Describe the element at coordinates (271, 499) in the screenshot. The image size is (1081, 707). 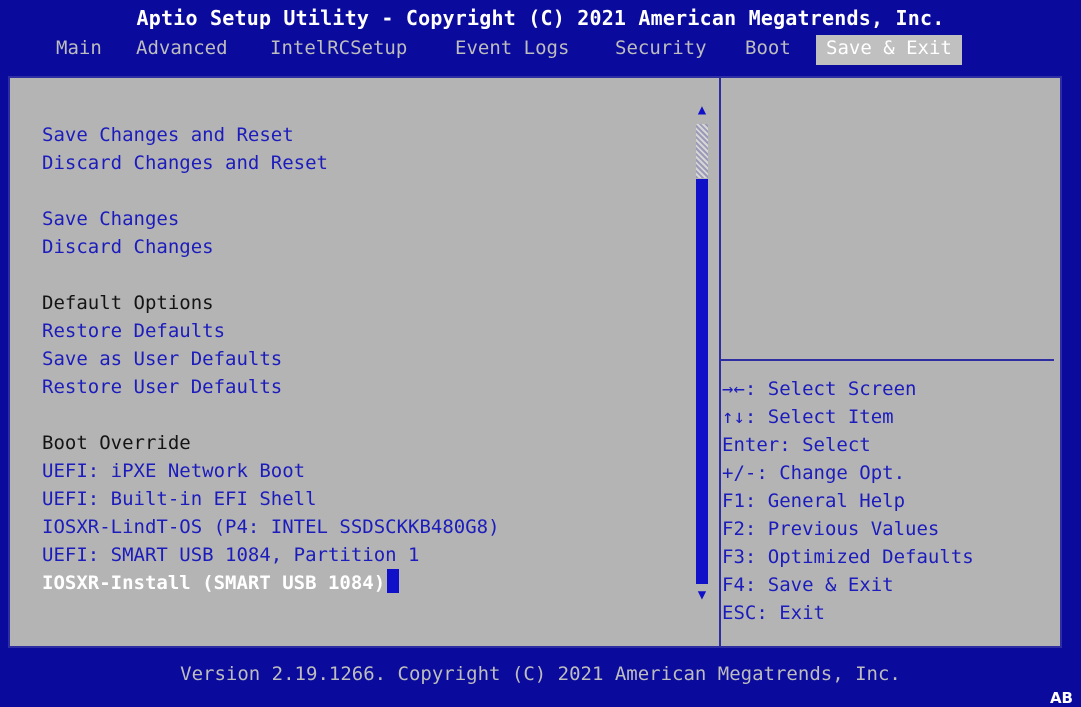
I see `boot-option-efi-shell: UEFI: Built-in EFI Shell` at that location.